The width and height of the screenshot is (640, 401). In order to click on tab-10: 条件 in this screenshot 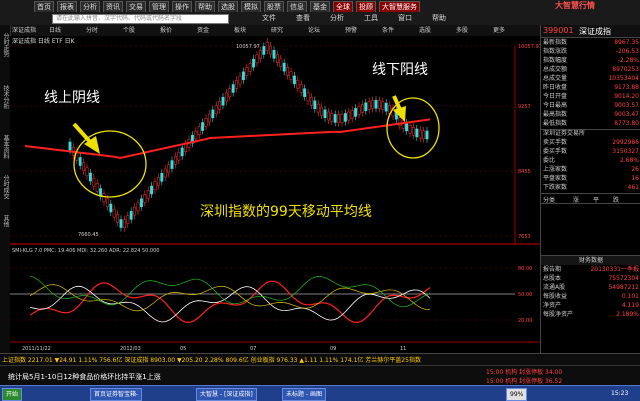, I will do `click(388, 30)`.